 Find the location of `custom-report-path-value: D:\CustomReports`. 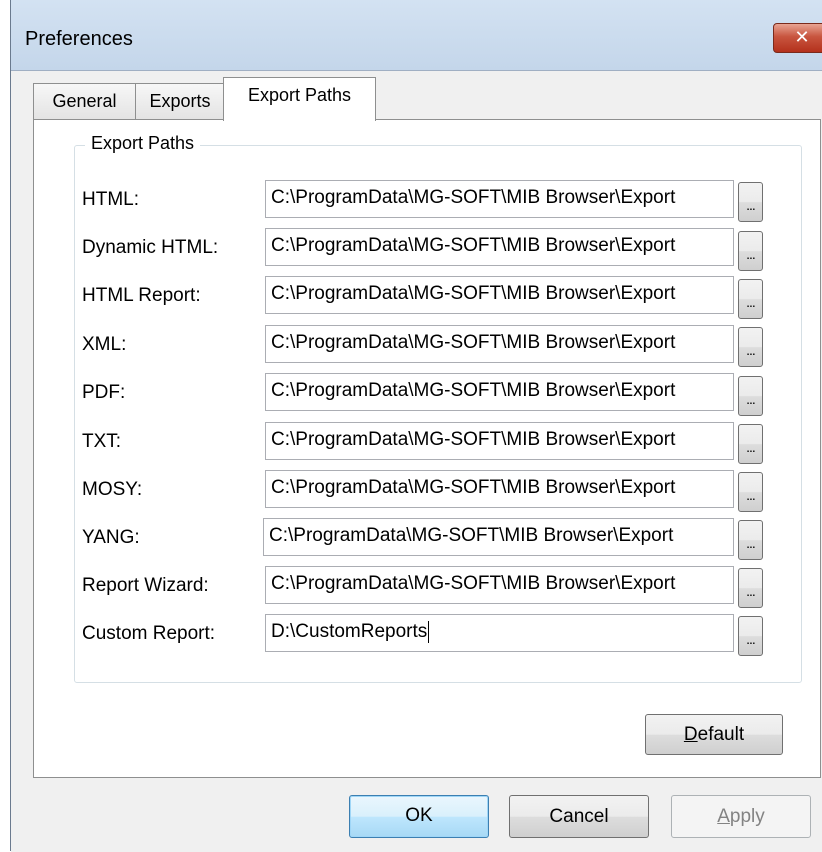

custom-report-path-value: D:\CustomReports is located at coordinates (349, 632).